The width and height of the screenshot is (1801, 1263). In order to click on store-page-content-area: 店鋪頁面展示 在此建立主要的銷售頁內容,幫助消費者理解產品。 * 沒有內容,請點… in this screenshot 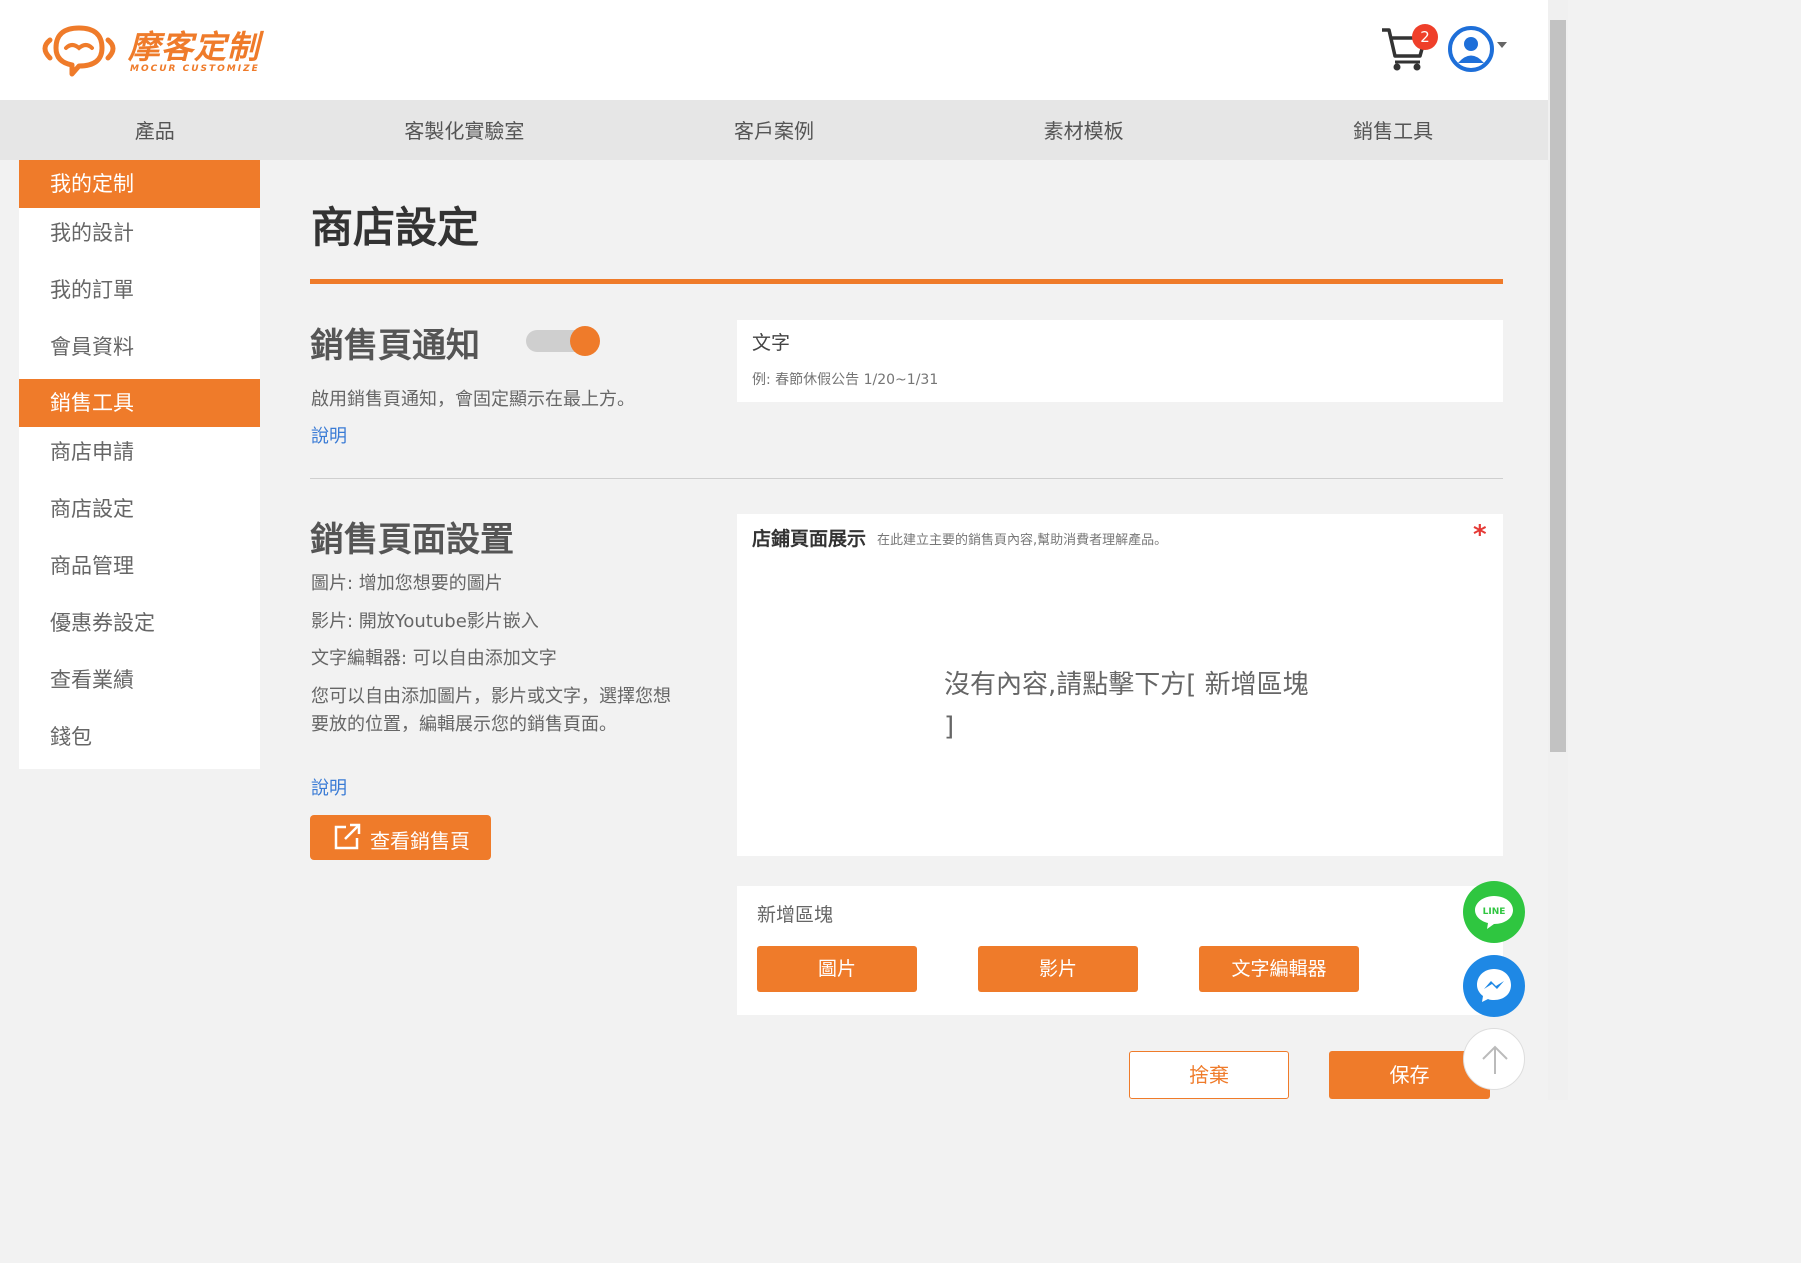, I will do `click(1120, 685)`.